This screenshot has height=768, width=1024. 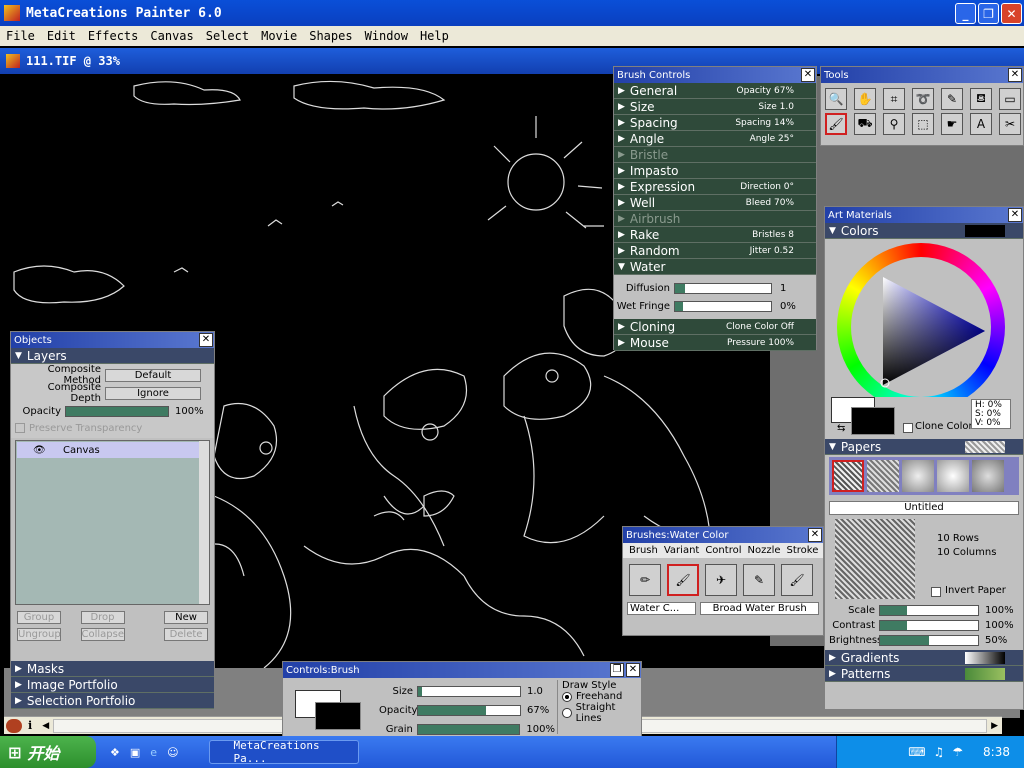 What do you see at coordinates (112, 685) in the screenshot?
I see `image-portfolio-section-header: ▶ Image Portfolio` at bounding box center [112, 685].